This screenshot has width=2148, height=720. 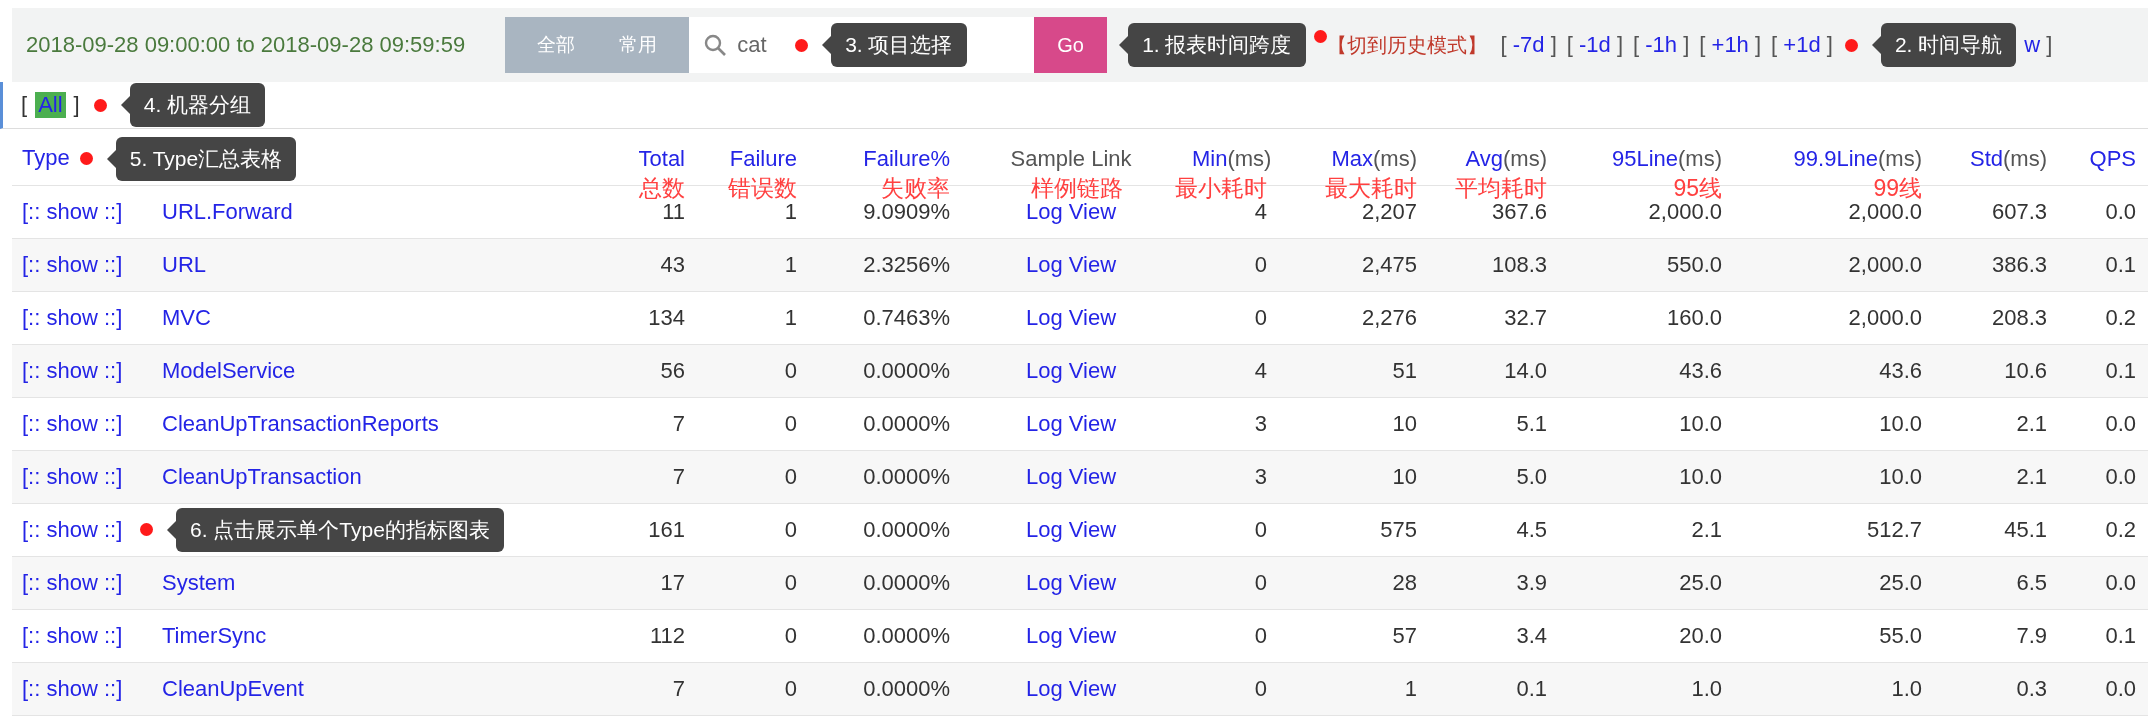 What do you see at coordinates (1944, 45) in the screenshot?
I see `callout-tooltip: 2. 时间导航` at bounding box center [1944, 45].